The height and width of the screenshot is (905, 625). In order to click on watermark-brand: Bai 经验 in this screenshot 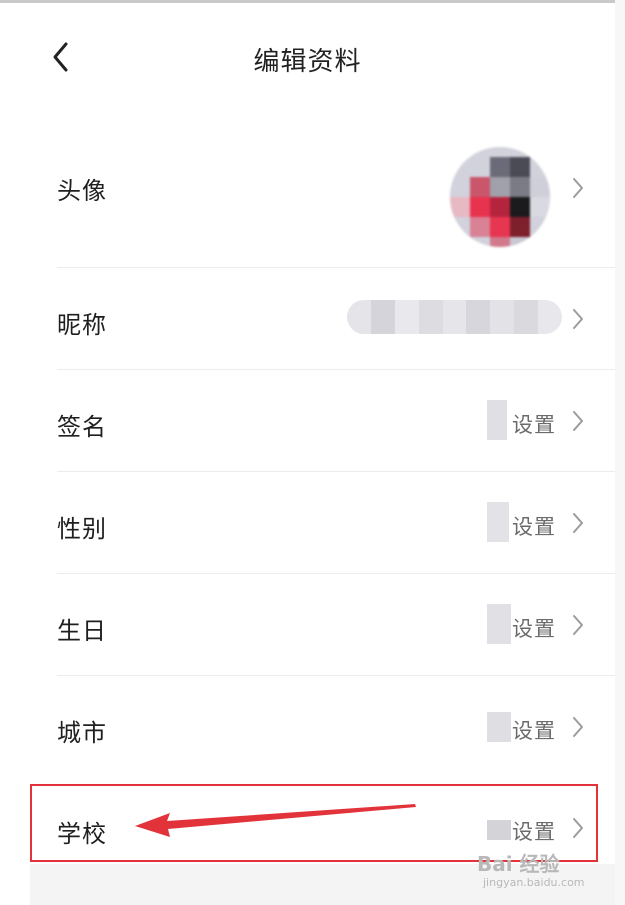, I will do `click(518, 864)`.